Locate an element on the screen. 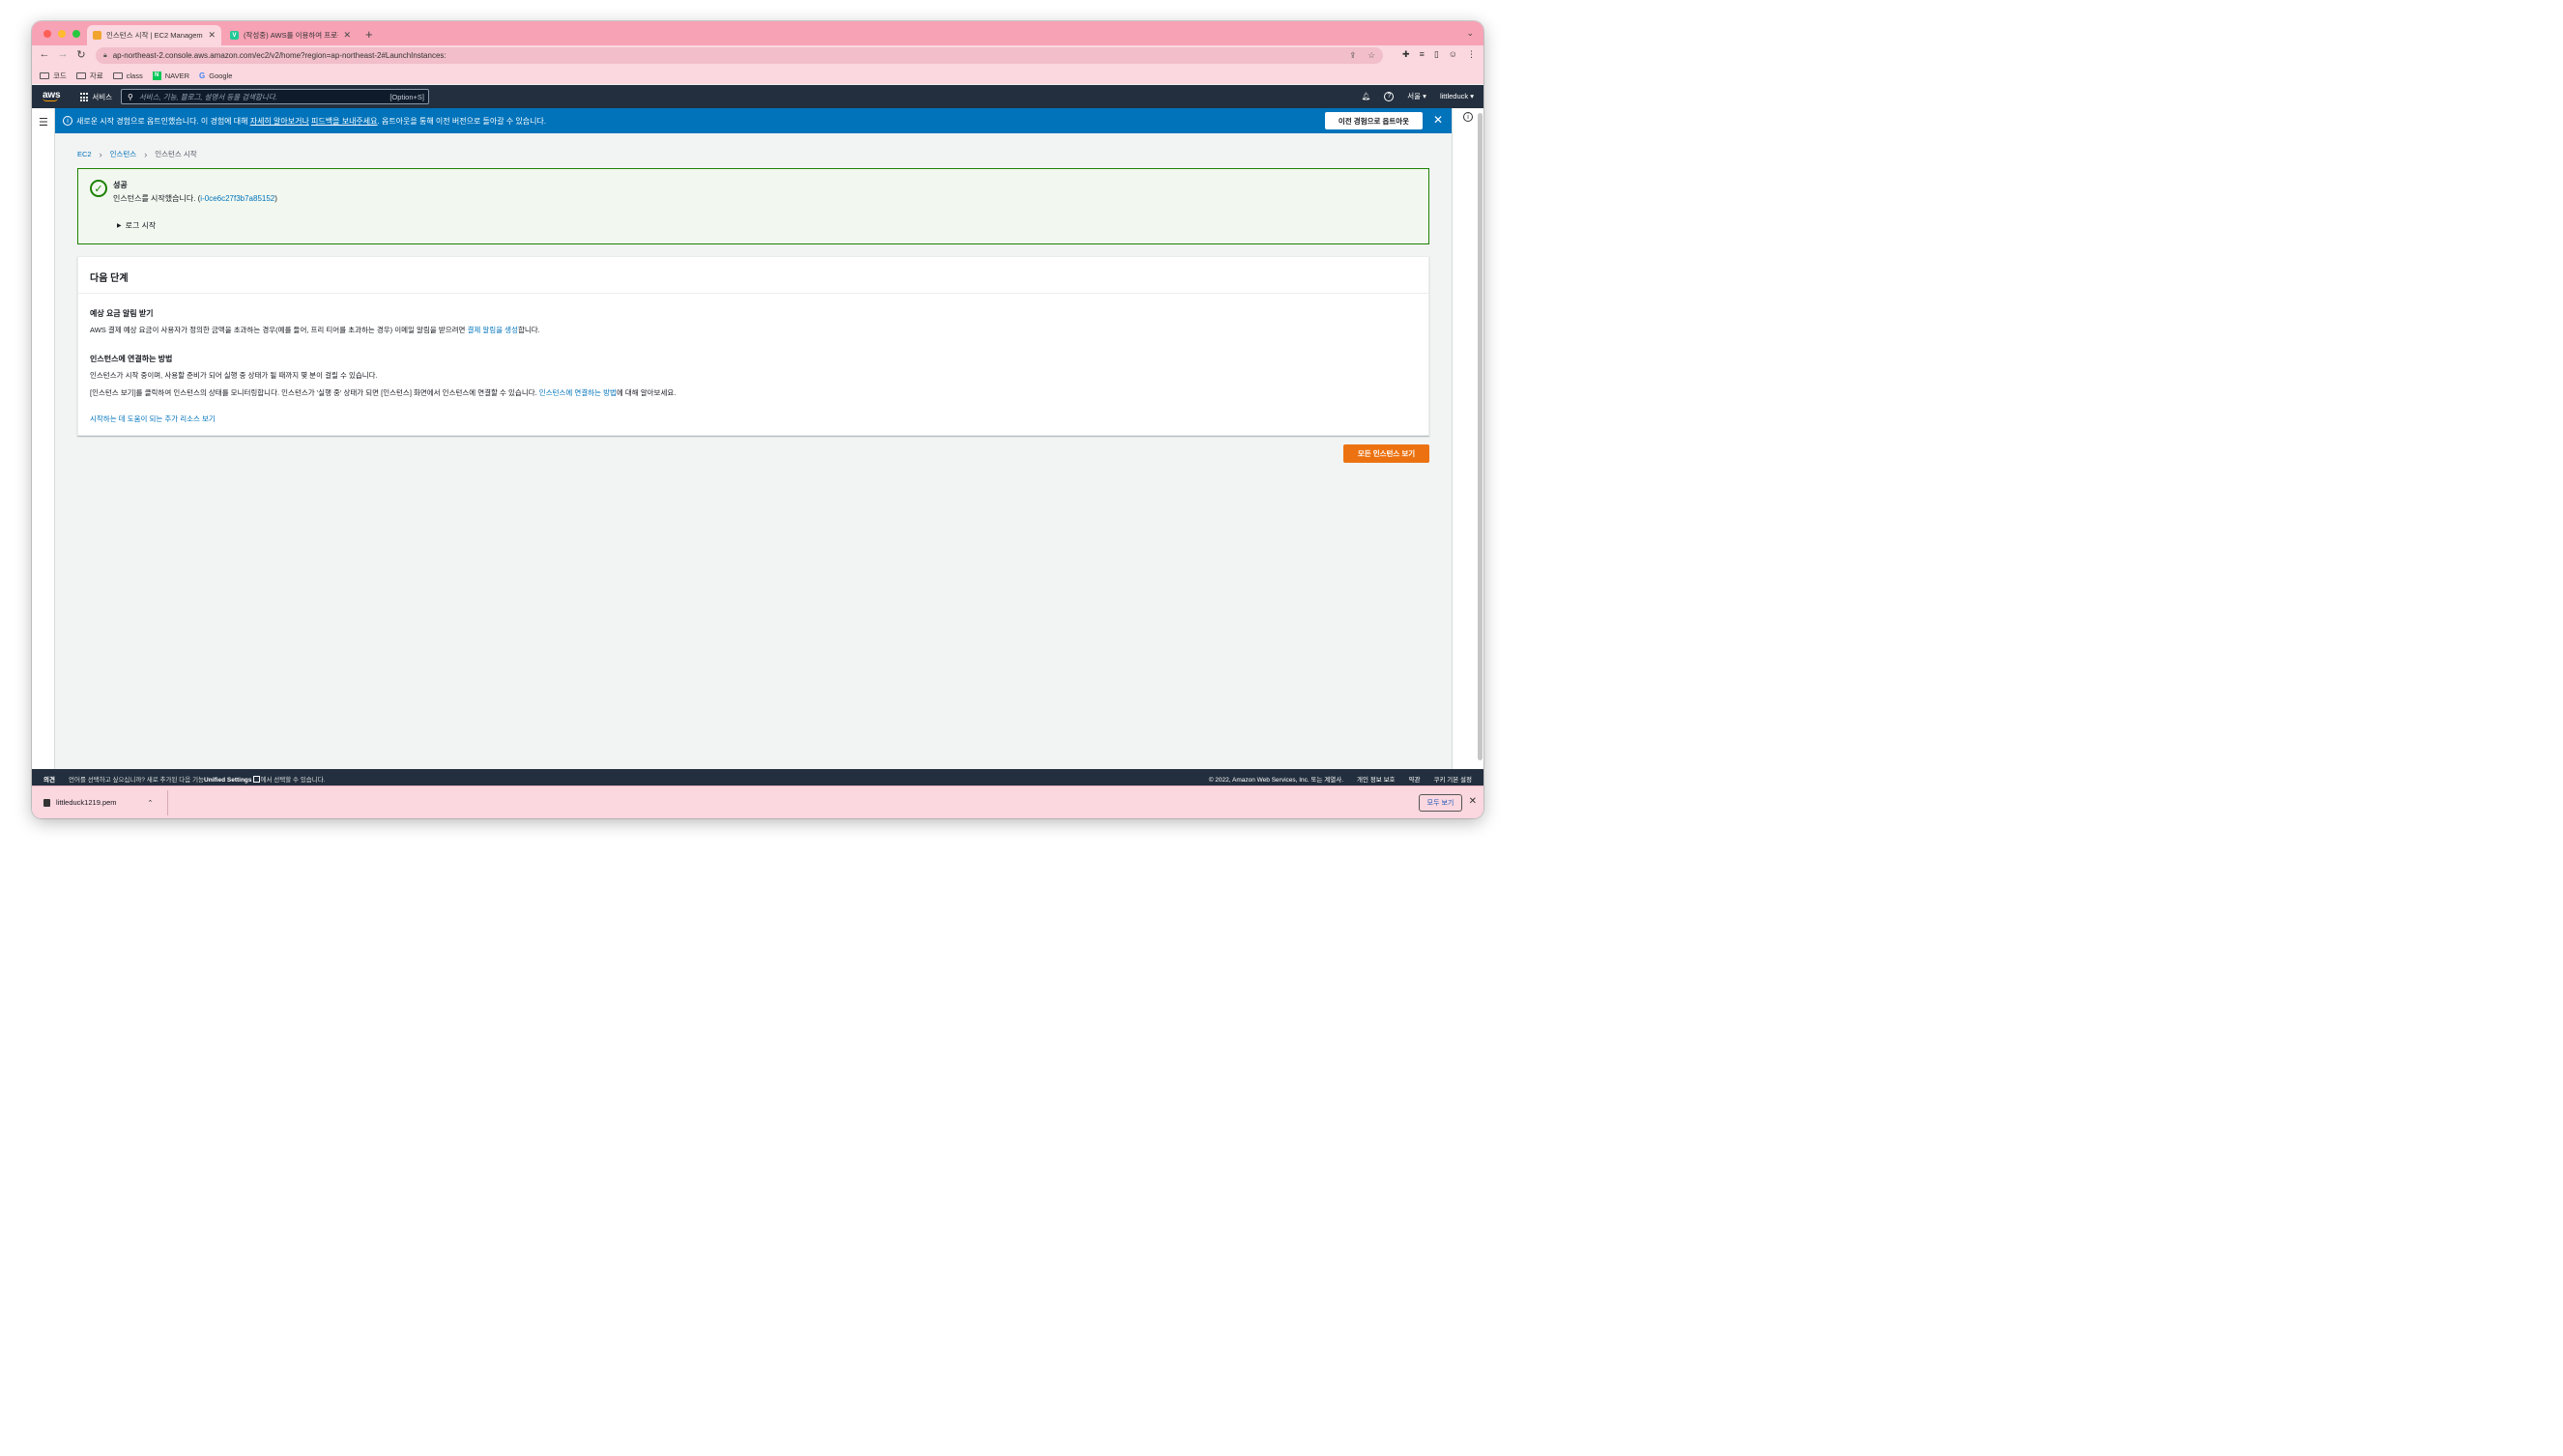 The height and width of the screenshot is (1456, 2563). bookmark-star-icon: ☆ is located at coordinates (1371, 56).